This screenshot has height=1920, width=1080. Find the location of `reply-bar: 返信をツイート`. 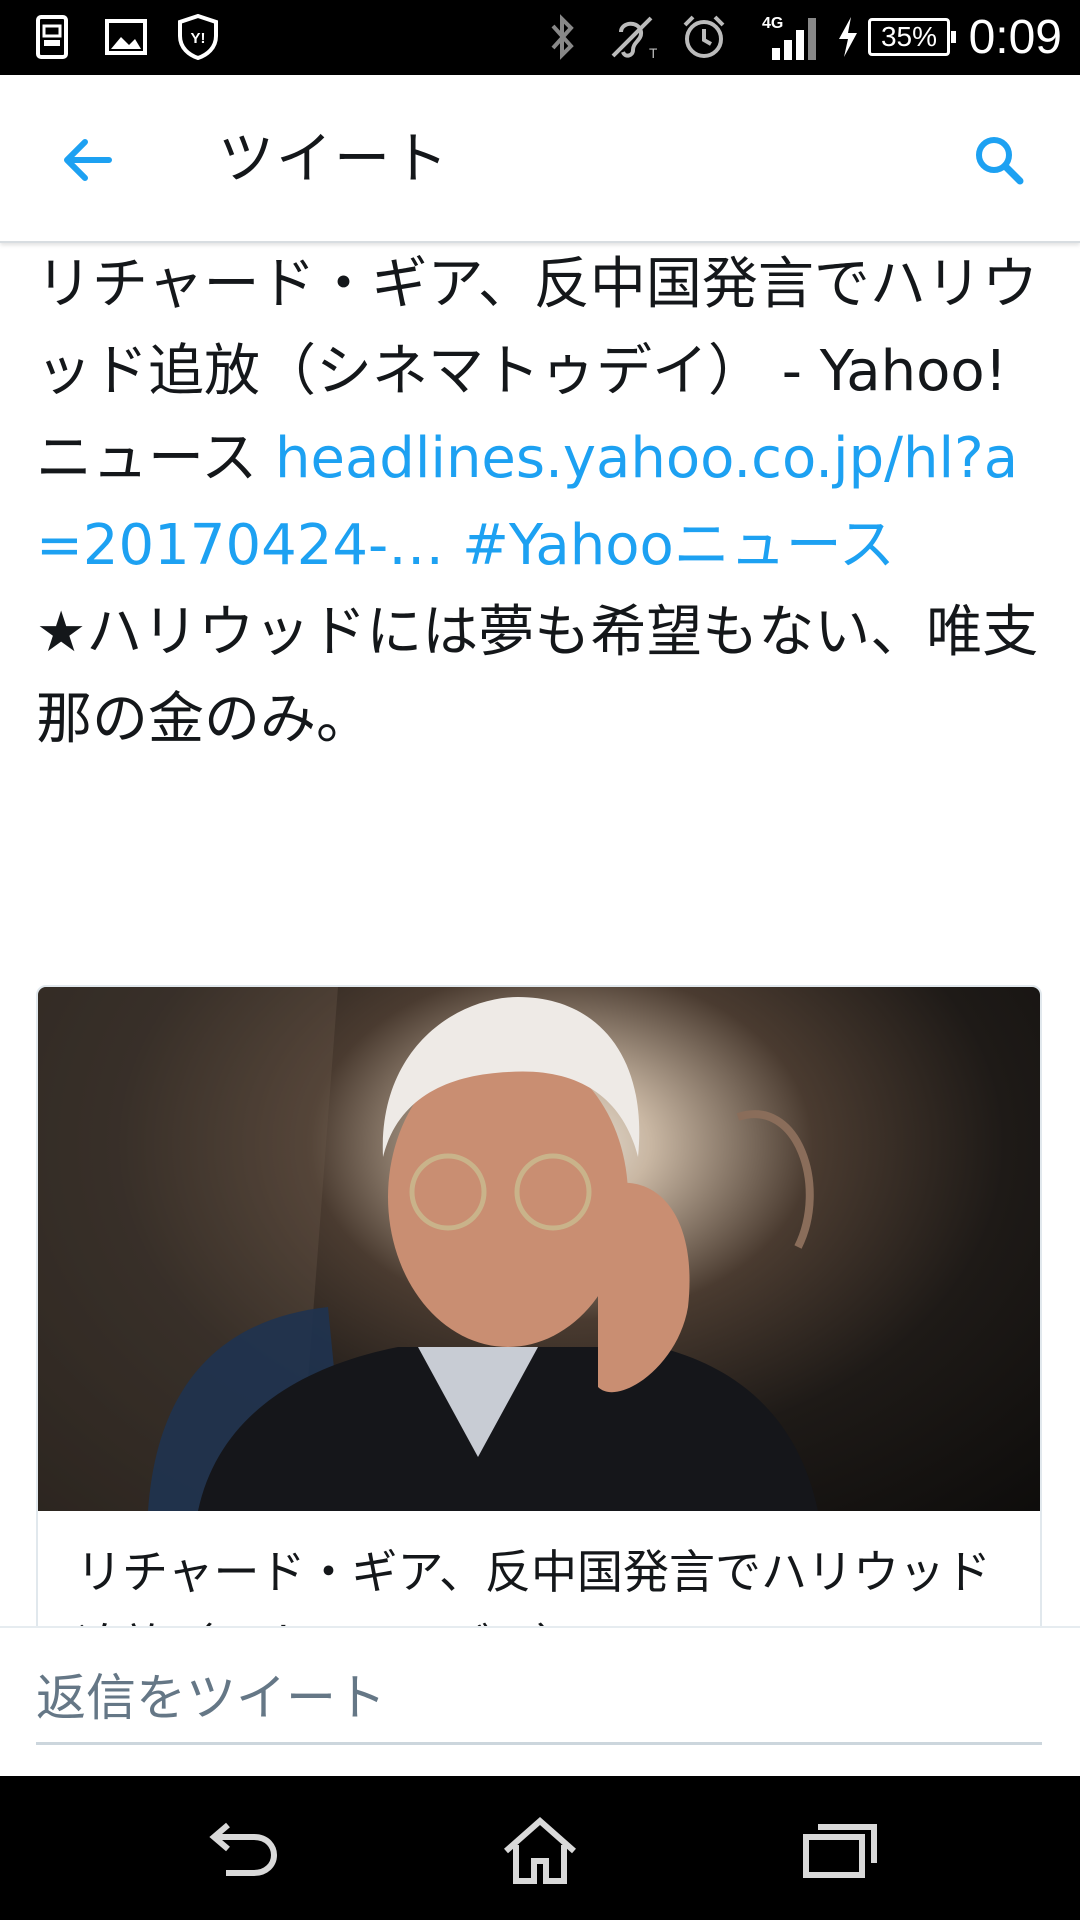

reply-bar: 返信をツイート is located at coordinates (540, 1702).